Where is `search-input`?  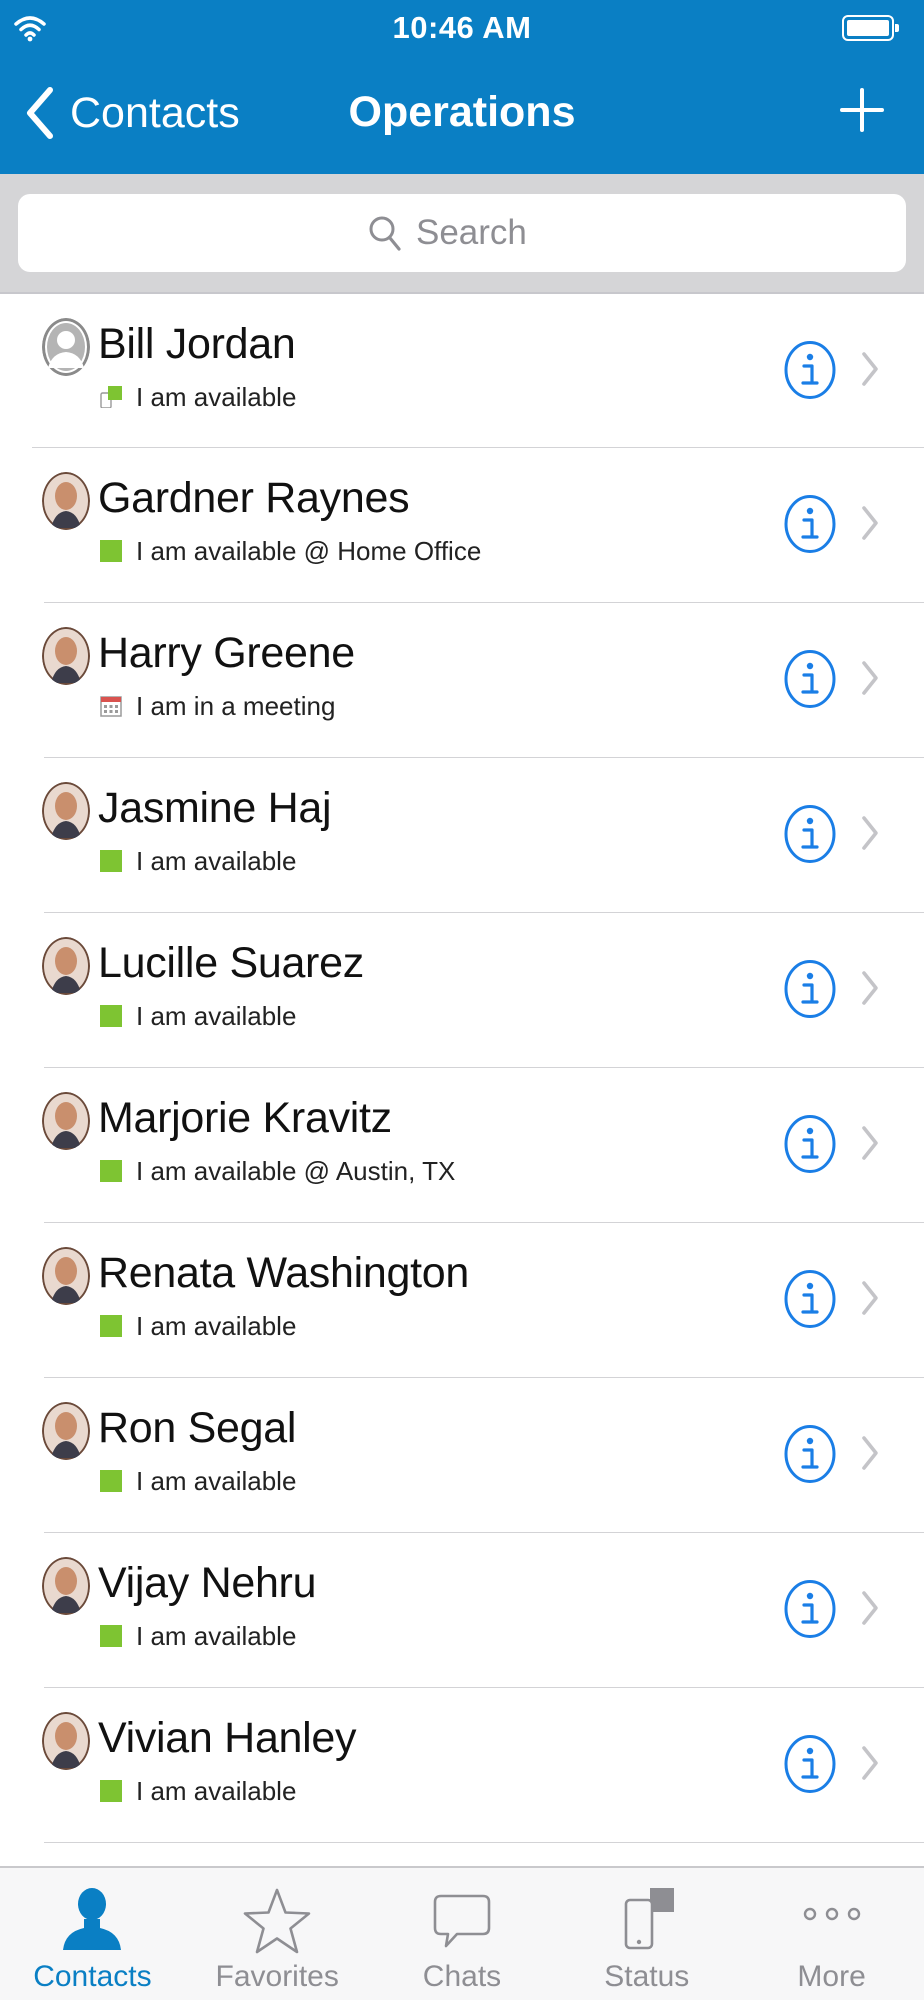
search-input is located at coordinates (486, 233).